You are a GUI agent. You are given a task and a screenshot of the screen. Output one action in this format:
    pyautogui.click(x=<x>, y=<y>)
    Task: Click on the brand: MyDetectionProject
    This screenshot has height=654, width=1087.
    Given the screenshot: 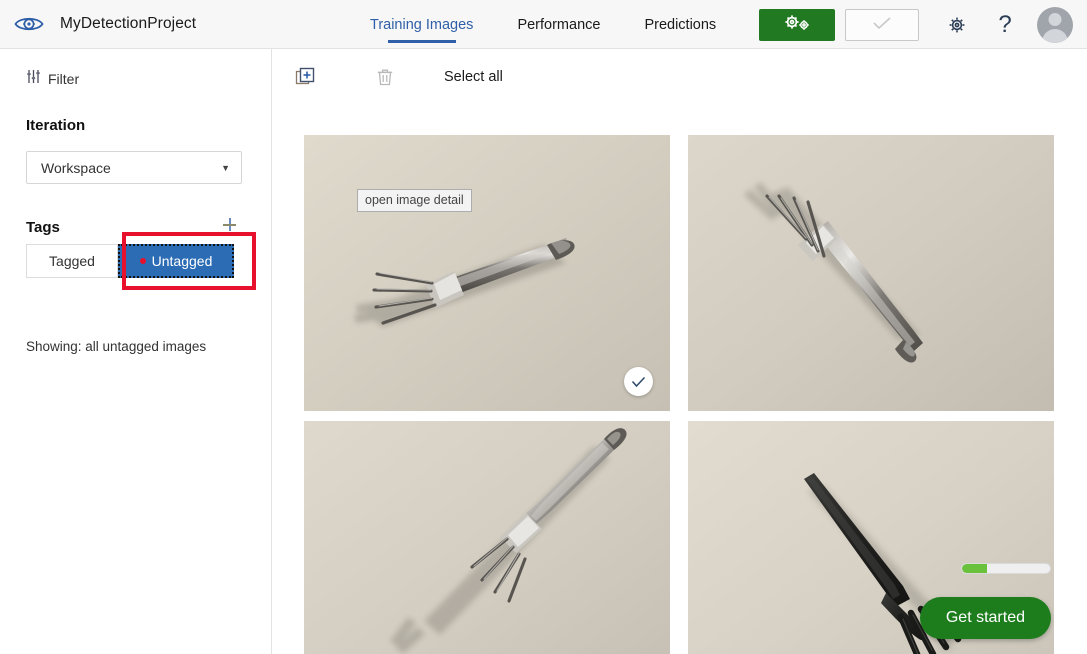 What is the action you would take?
    pyautogui.click(x=104, y=24)
    